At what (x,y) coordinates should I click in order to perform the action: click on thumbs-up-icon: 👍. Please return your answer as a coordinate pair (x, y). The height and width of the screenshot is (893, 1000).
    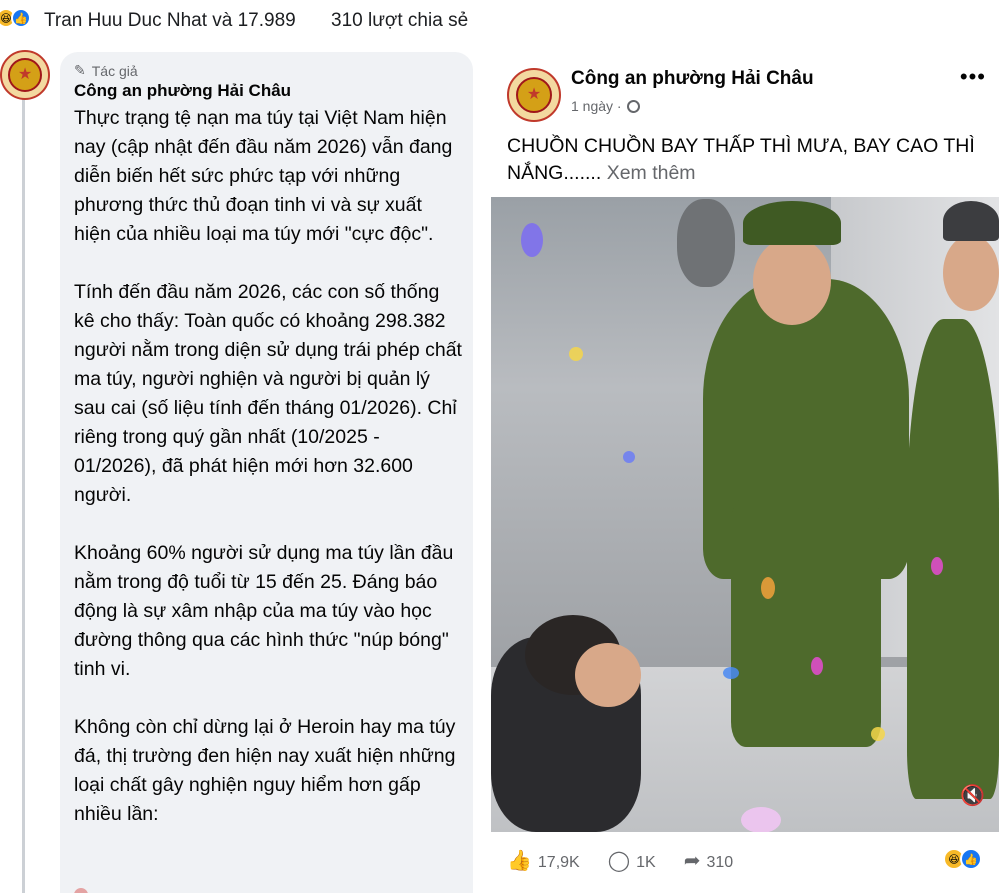
    Looking at the image, I should click on (519, 861).